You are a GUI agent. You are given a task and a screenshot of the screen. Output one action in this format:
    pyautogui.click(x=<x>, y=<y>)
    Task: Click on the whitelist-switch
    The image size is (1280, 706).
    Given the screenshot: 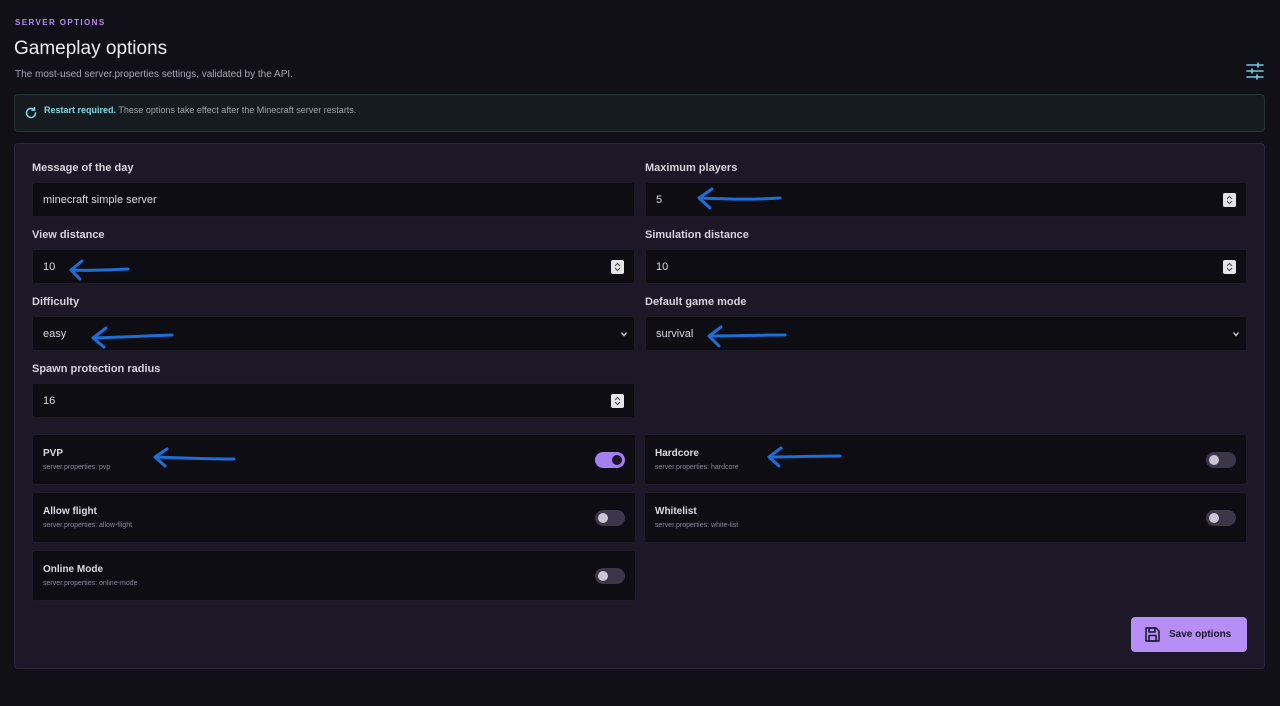 What is the action you would take?
    pyautogui.click(x=1221, y=518)
    